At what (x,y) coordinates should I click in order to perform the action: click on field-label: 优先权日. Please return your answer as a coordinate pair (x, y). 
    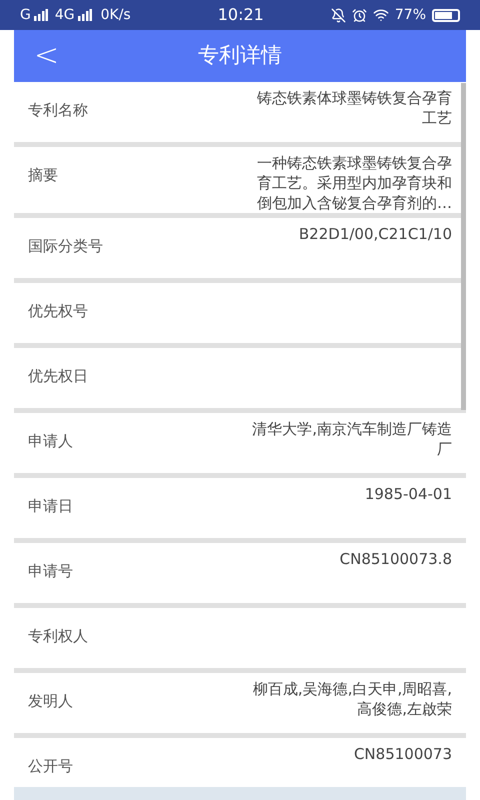
    Looking at the image, I should click on (58, 376).